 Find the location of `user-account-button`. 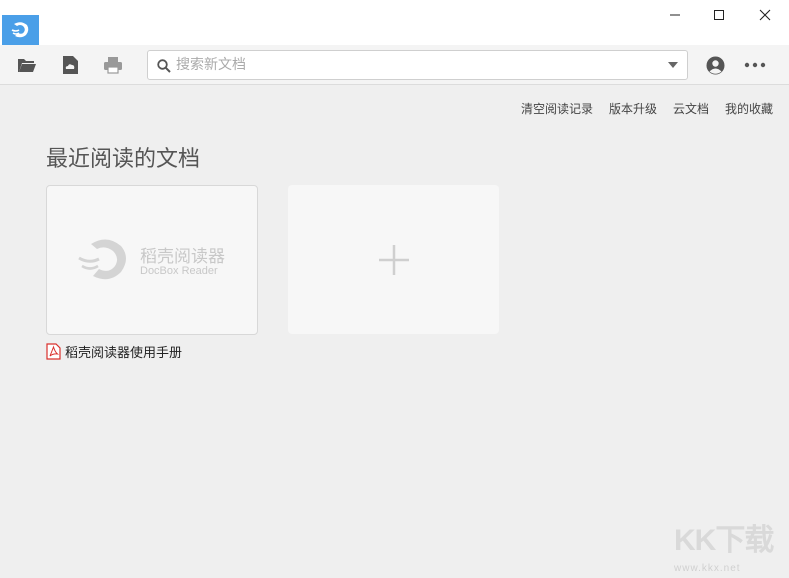

user-account-button is located at coordinates (715, 65).